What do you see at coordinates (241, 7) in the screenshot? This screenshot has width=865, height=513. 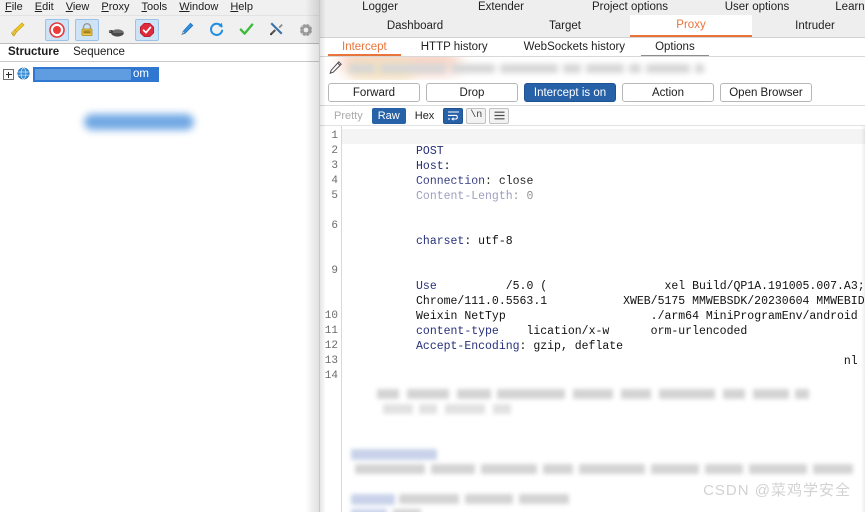 I see `menu-help: Help` at bounding box center [241, 7].